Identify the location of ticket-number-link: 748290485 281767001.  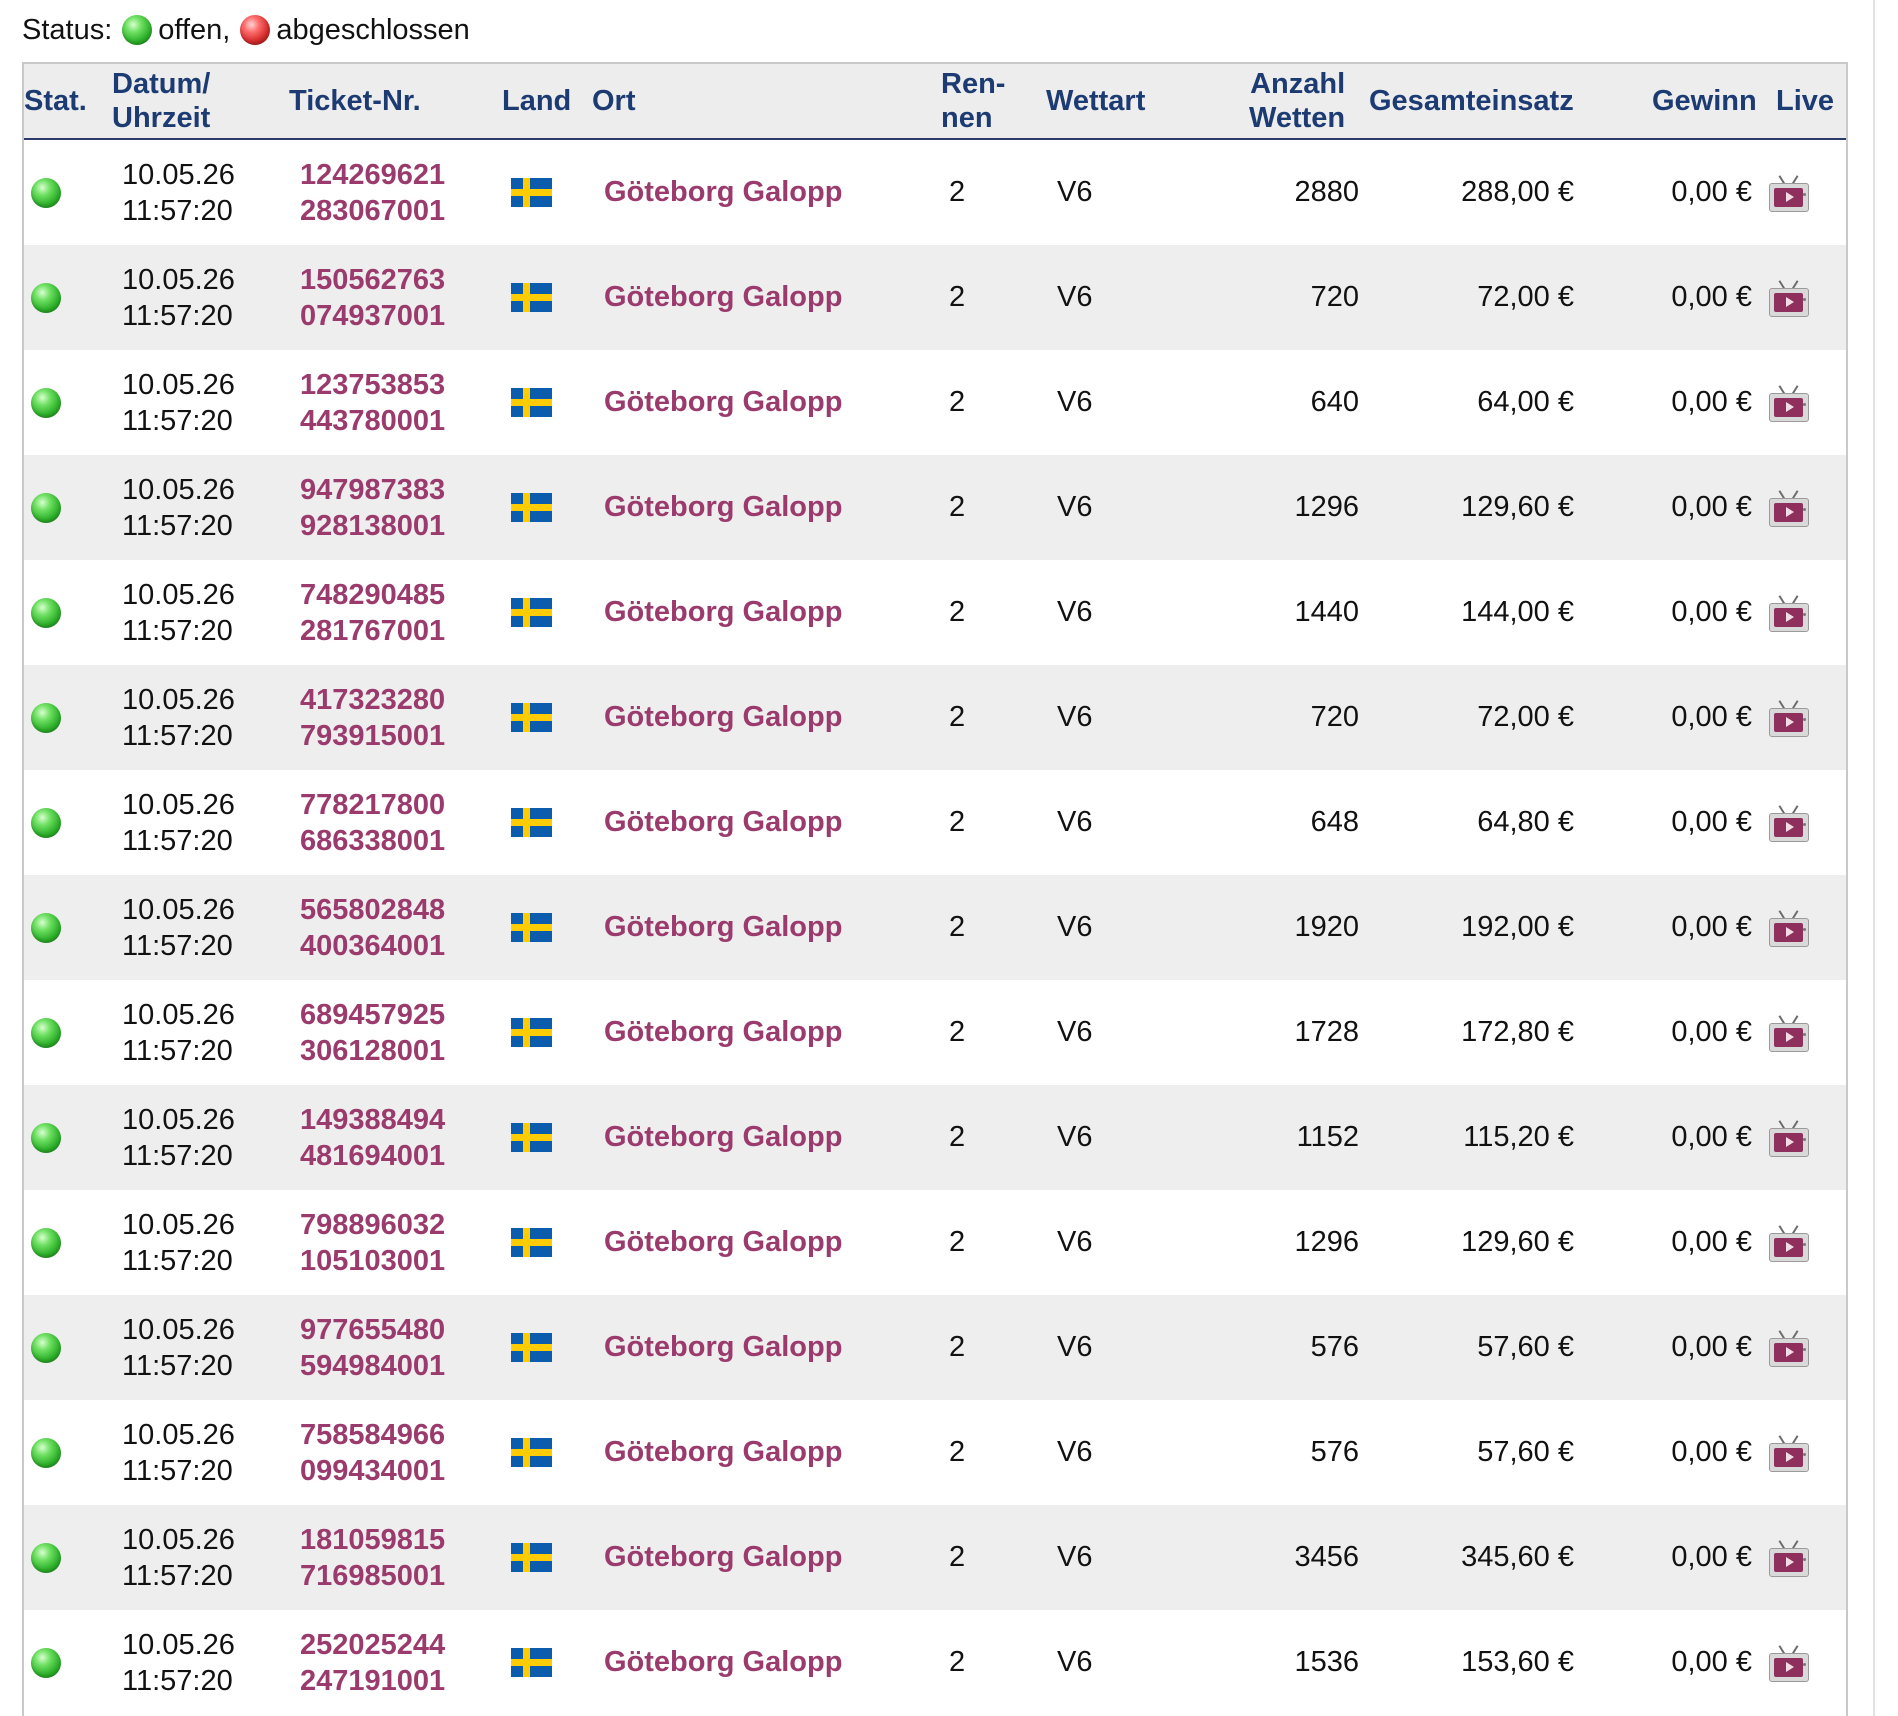
(380, 612).